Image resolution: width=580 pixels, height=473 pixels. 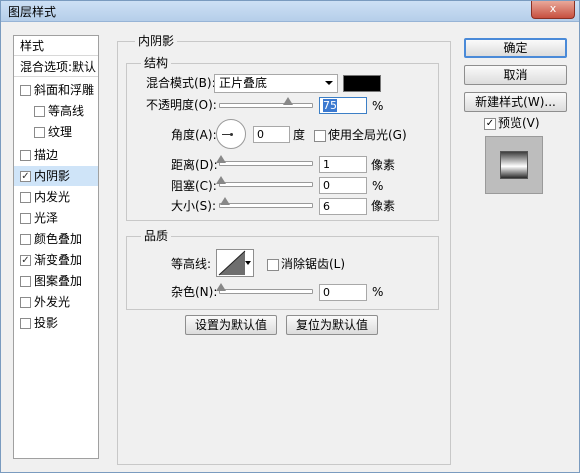 What do you see at coordinates (231, 325) in the screenshot?
I see `make-default-button: 设置为默认值` at bounding box center [231, 325].